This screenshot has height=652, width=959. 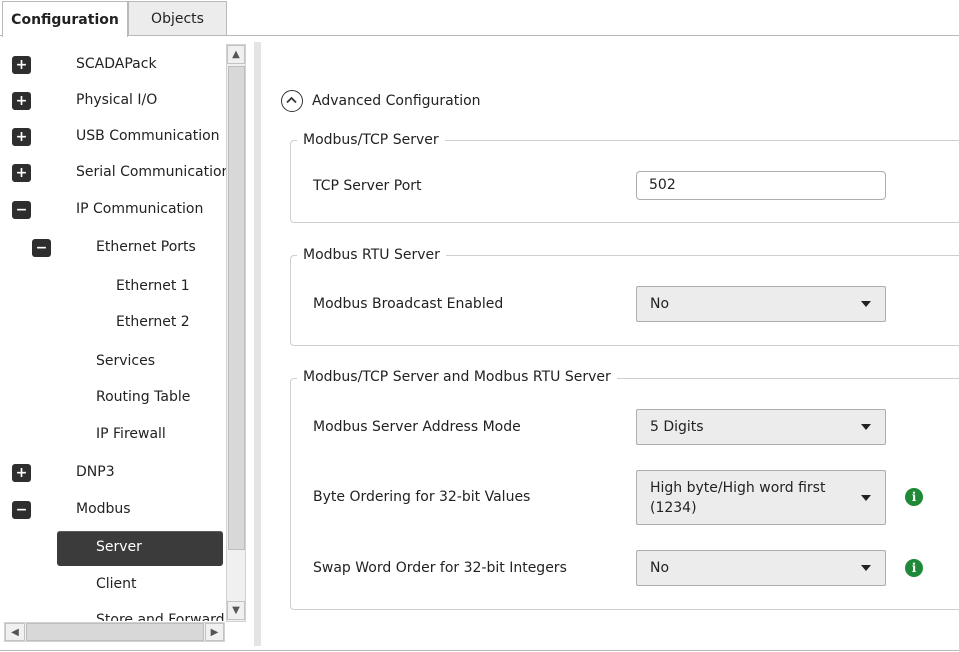 What do you see at coordinates (126, 361) in the screenshot?
I see `tree-item-label: Services` at bounding box center [126, 361].